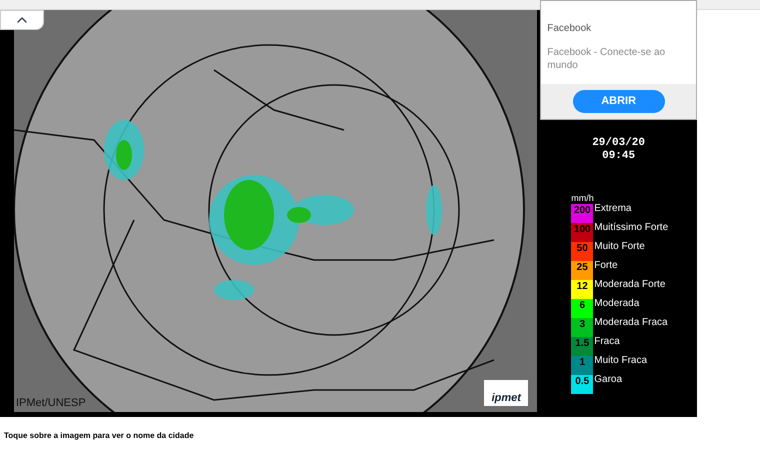  What do you see at coordinates (619, 156) in the screenshot?
I see `radar-time: 09:45` at bounding box center [619, 156].